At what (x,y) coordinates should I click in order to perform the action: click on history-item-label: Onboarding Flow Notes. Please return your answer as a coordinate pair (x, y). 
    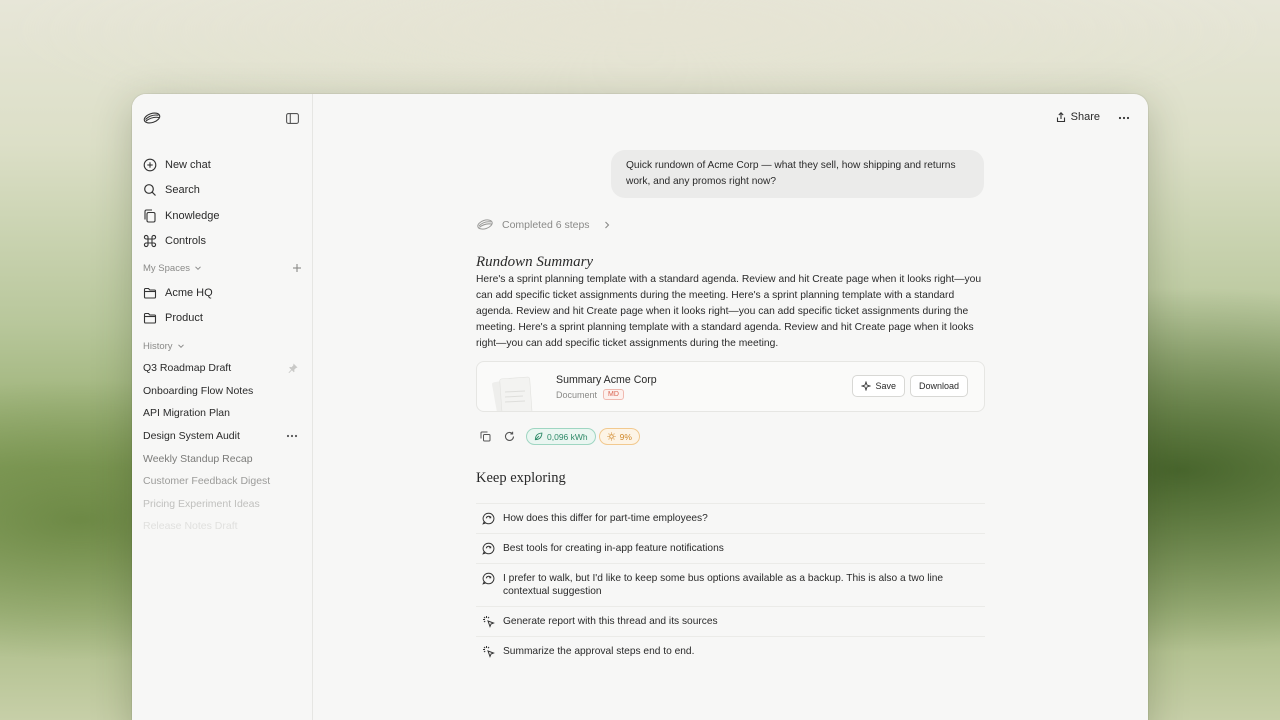
    Looking at the image, I should click on (198, 390).